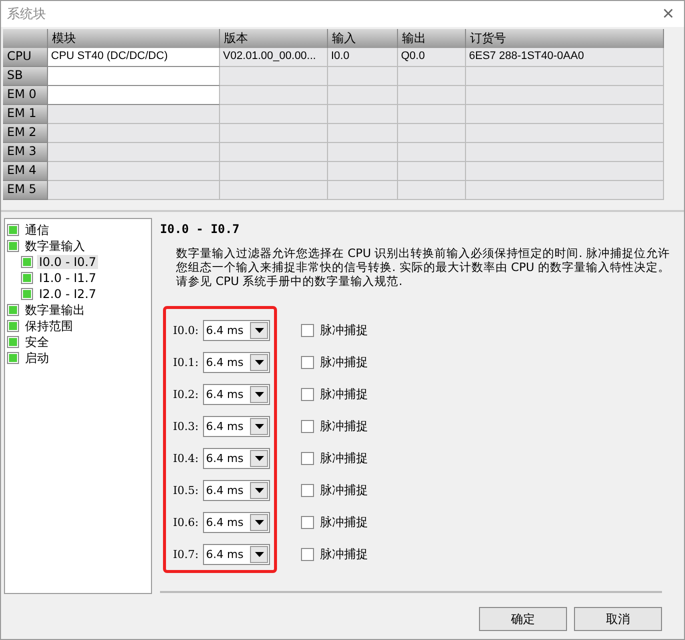  What do you see at coordinates (26, 14) in the screenshot?
I see `window-title: 系统块` at bounding box center [26, 14].